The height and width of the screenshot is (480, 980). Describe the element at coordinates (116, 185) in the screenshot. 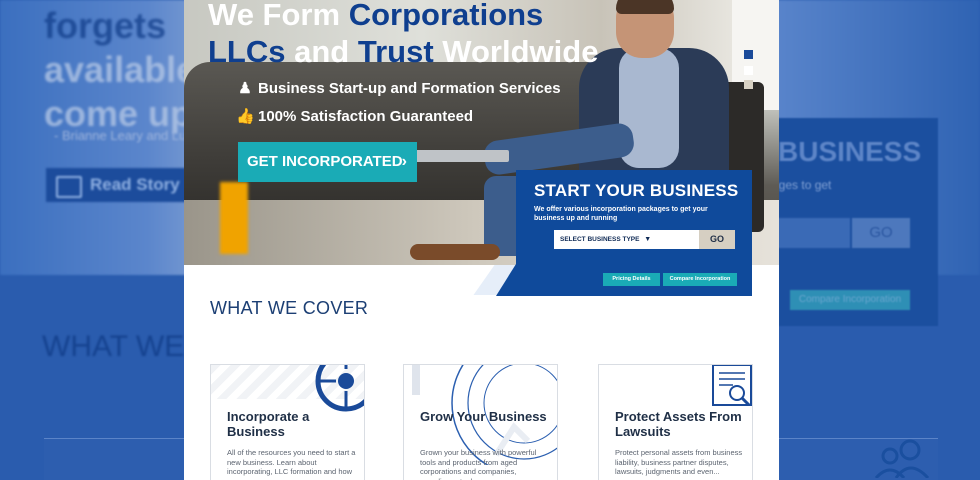

I see `background-read-story-button: Read Story` at that location.